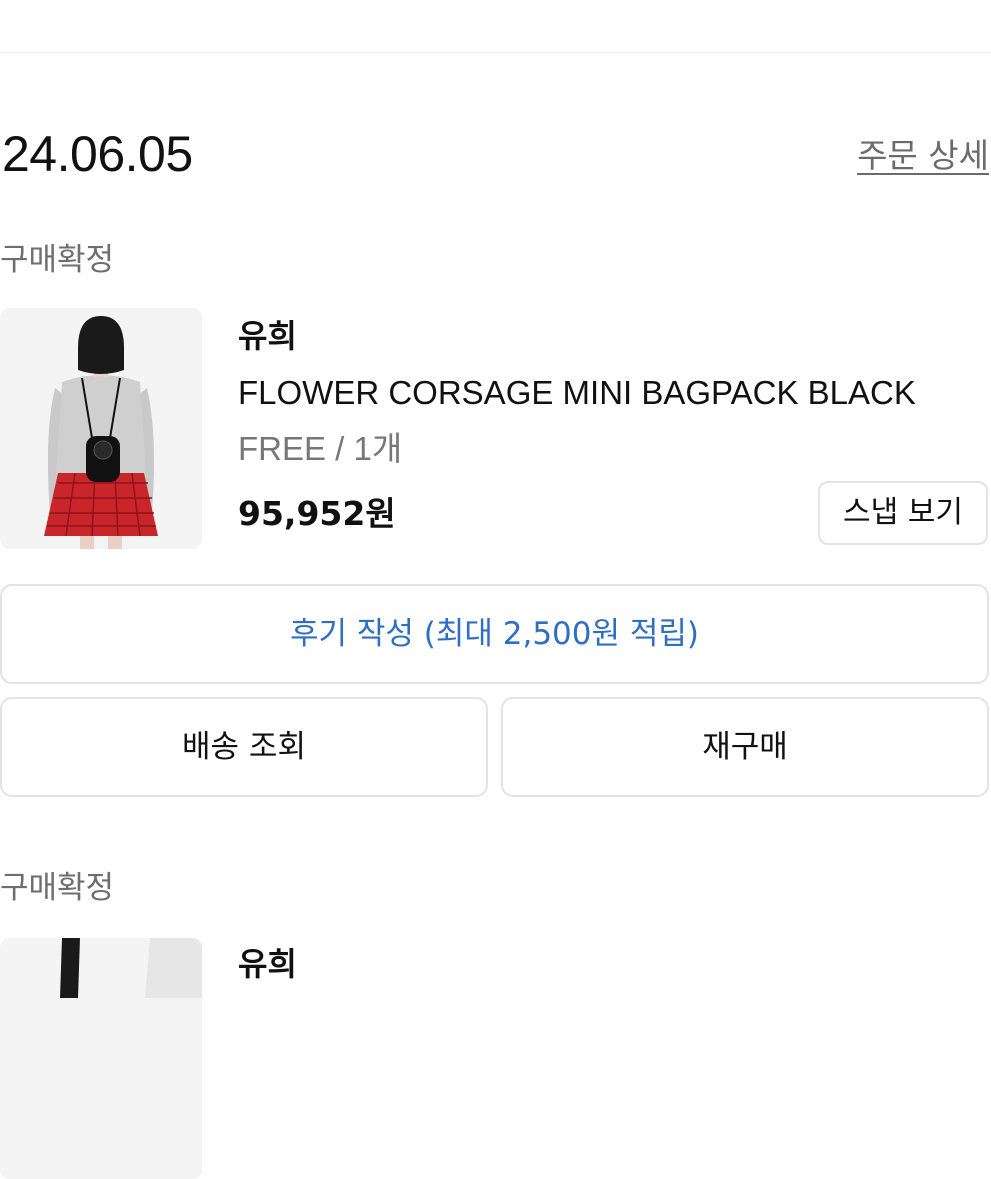 This screenshot has width=991, height=1179. Describe the element at coordinates (244, 747) in the screenshot. I see `track-shipment-button: 배송 조회` at that location.